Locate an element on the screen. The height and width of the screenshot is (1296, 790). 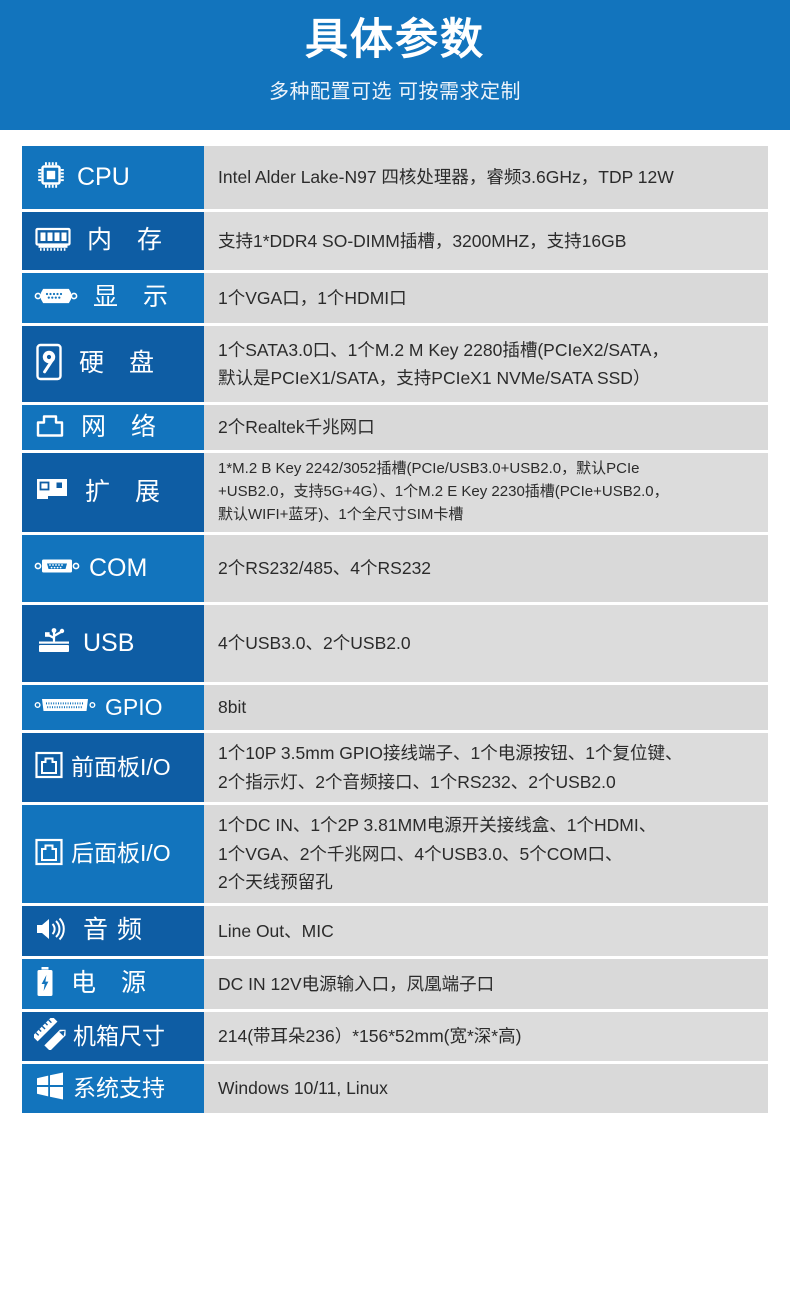
value-line: 默认WIFI+蓝牙)、1个全尺寸SIM卡槽 is located at coordinates (341, 514).